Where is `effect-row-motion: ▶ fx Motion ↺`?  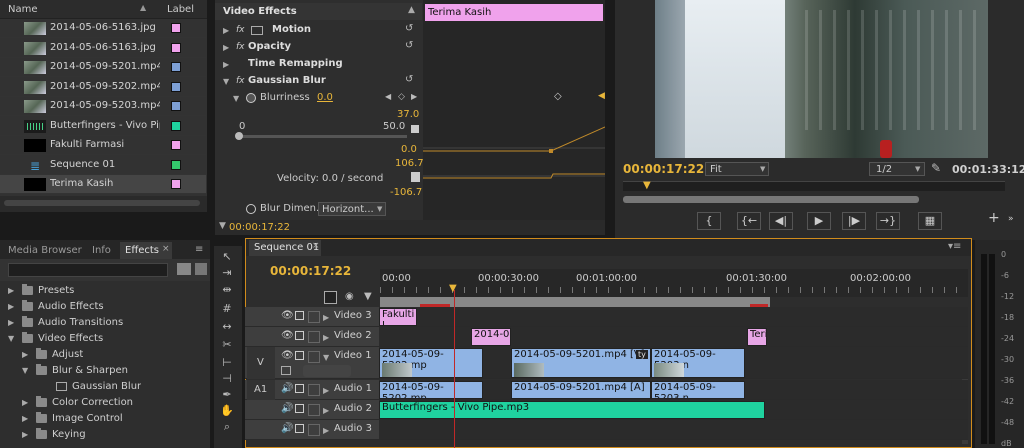 effect-row-motion: ▶ fx Motion ↺ is located at coordinates (318, 30).